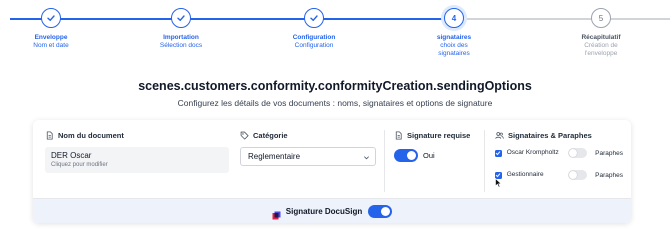 This screenshot has width=670, height=243. What do you see at coordinates (380, 211) in the screenshot?
I see `docusign-toggle` at bounding box center [380, 211].